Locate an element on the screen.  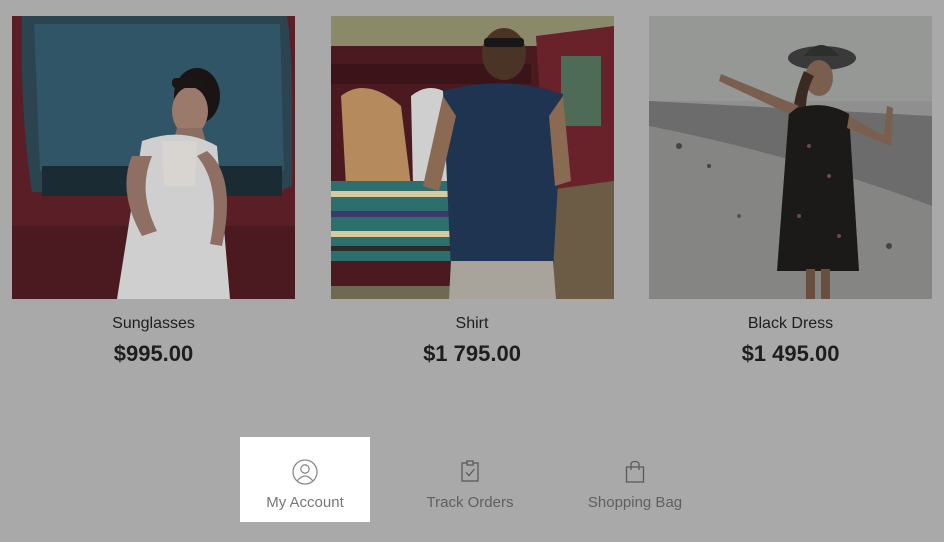
product-price: $1 495.00 is located at coordinates (790, 353).